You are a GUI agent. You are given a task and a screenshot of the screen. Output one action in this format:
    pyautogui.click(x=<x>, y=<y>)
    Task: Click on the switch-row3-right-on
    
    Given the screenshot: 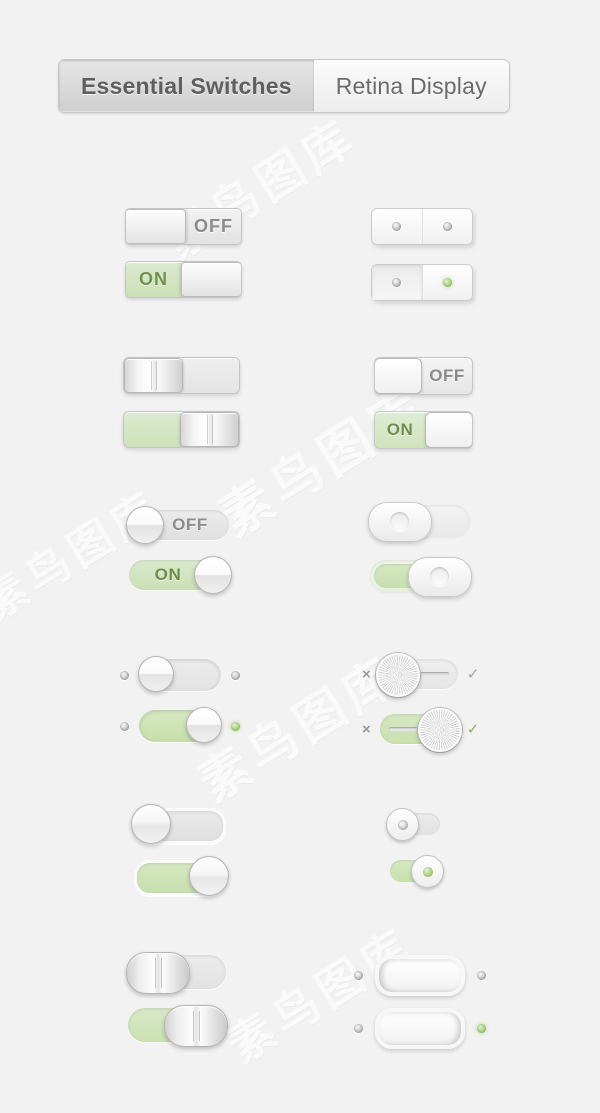 What is the action you would take?
    pyautogui.click(x=421, y=577)
    